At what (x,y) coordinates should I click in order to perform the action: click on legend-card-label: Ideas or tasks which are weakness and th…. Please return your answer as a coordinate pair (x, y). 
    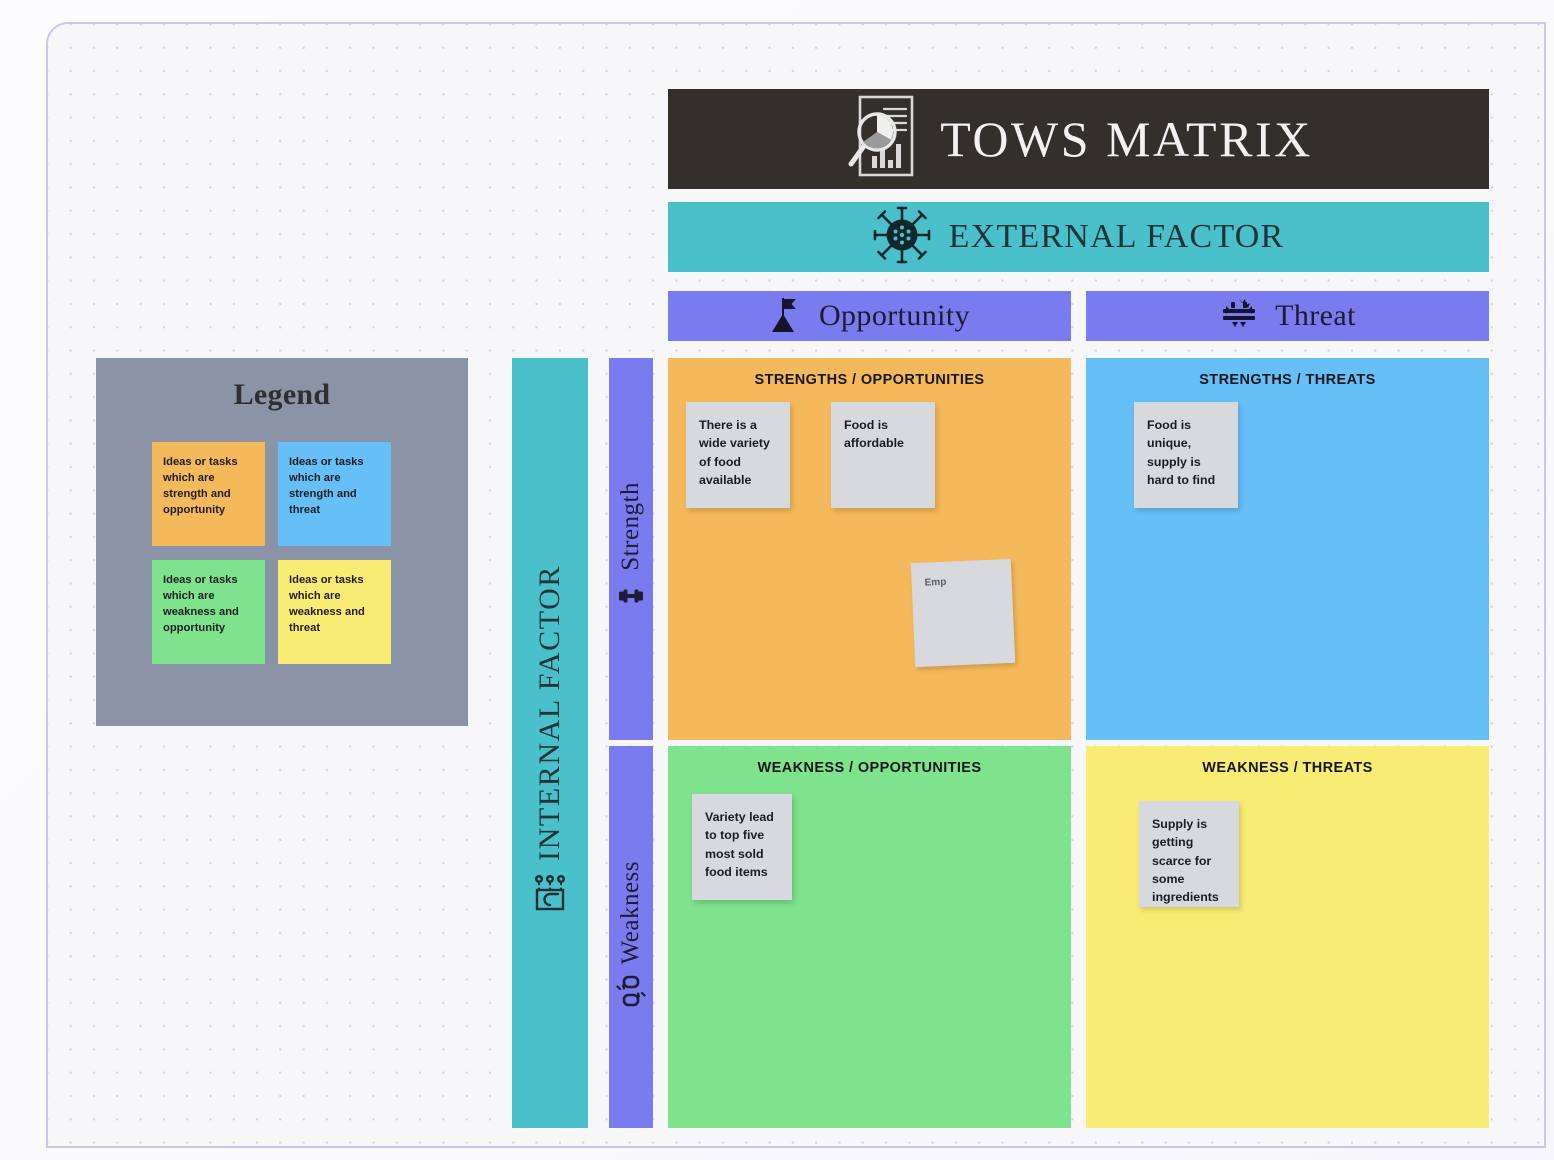
    Looking at the image, I should click on (327, 604).